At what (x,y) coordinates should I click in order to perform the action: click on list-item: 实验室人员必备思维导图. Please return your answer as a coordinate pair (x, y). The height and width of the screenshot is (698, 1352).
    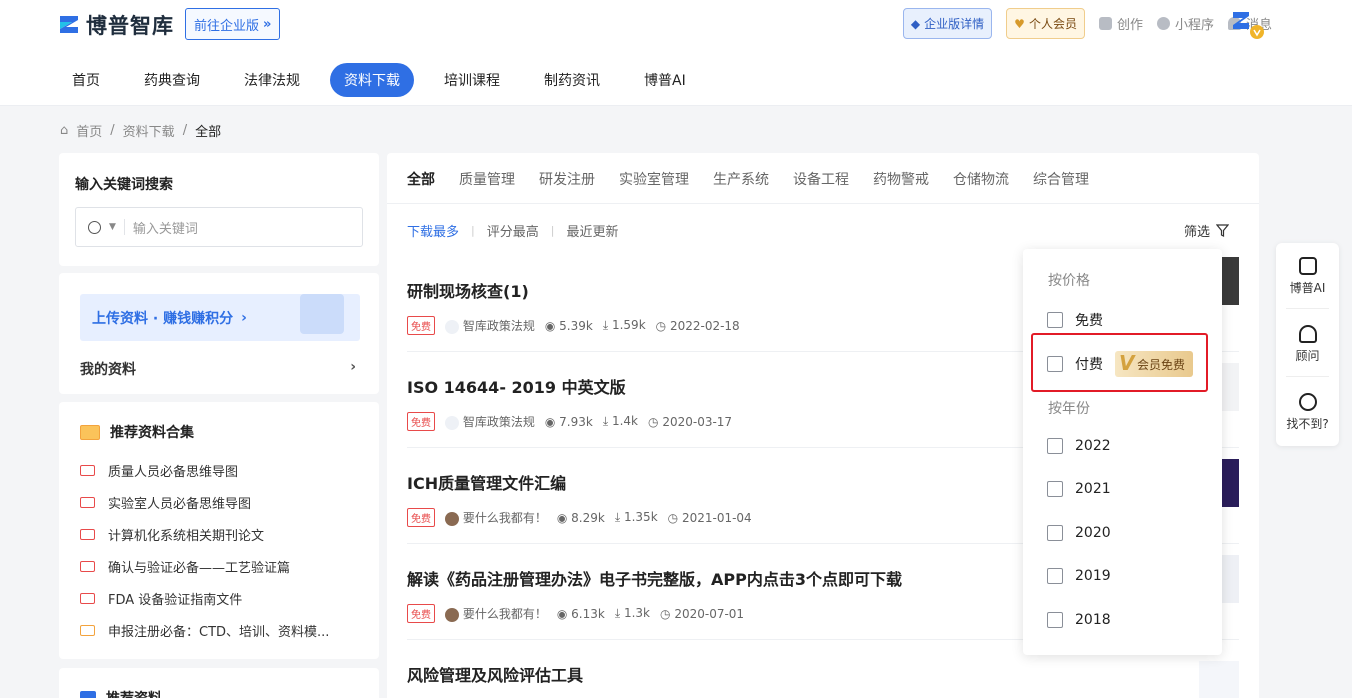
    Looking at the image, I should click on (219, 502).